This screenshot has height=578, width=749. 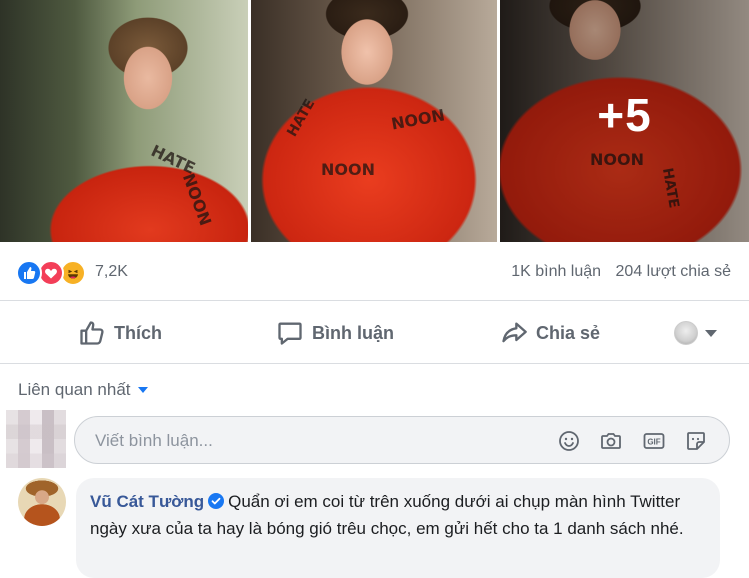 What do you see at coordinates (124, 121) in the screenshot?
I see `post-photo-1: HATE NOON` at bounding box center [124, 121].